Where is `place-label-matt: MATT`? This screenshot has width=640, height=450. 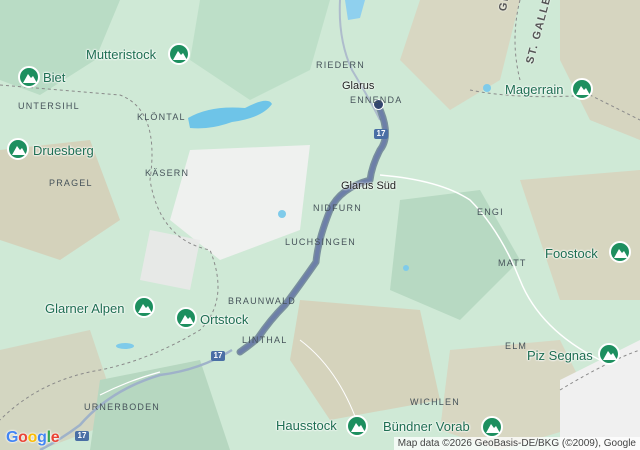 place-label-matt: MATT is located at coordinates (512, 263).